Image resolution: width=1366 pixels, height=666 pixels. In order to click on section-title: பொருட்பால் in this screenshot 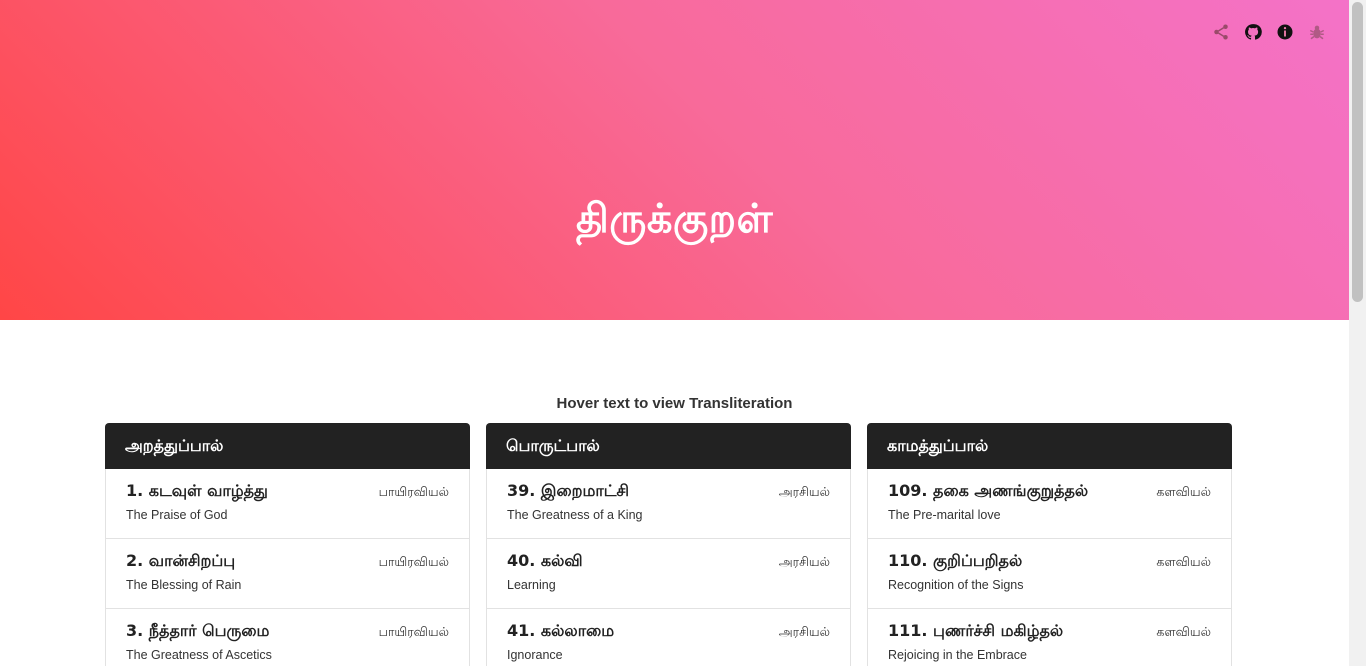, I will do `click(668, 446)`.